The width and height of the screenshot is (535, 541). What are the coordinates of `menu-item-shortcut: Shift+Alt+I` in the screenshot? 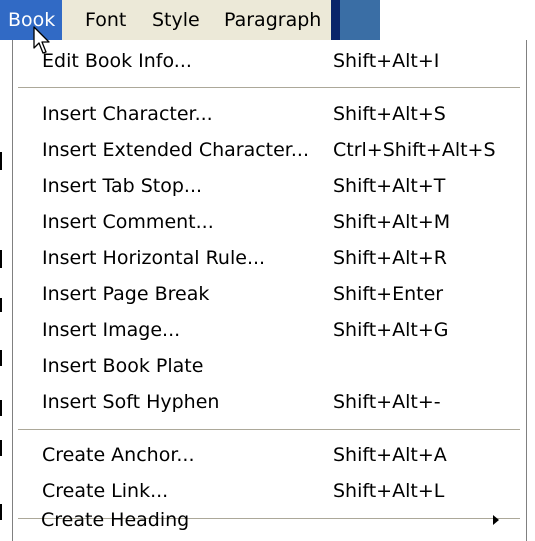 It's located at (386, 61).